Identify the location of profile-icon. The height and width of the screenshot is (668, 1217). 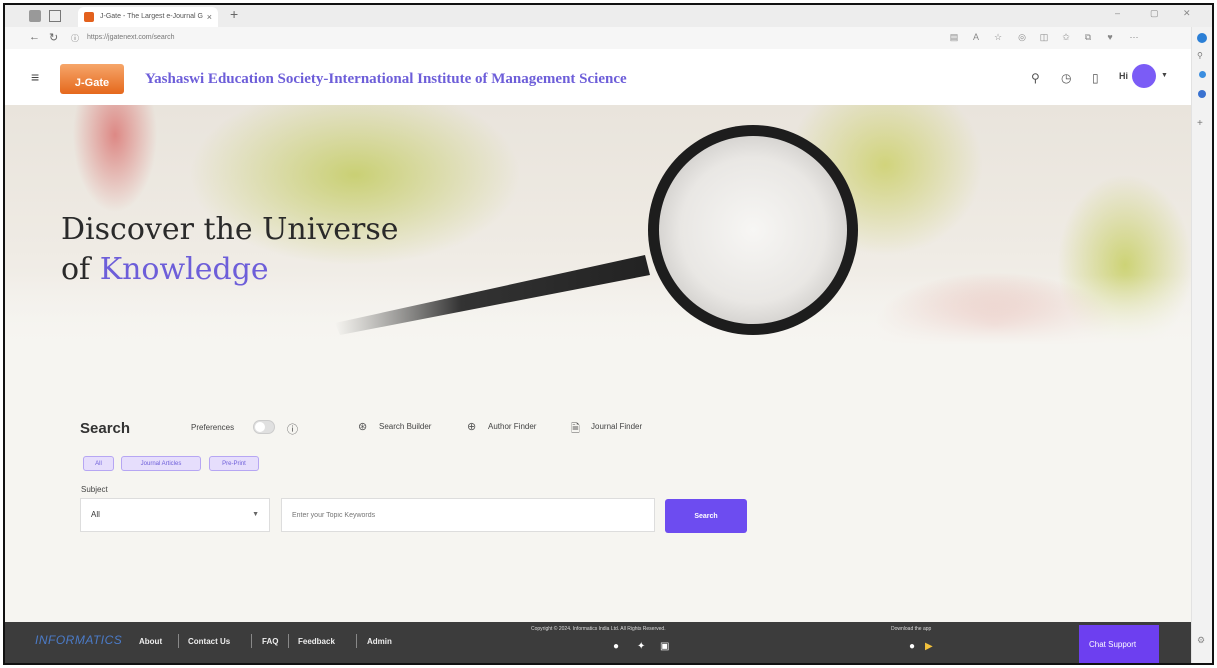
(35, 16).